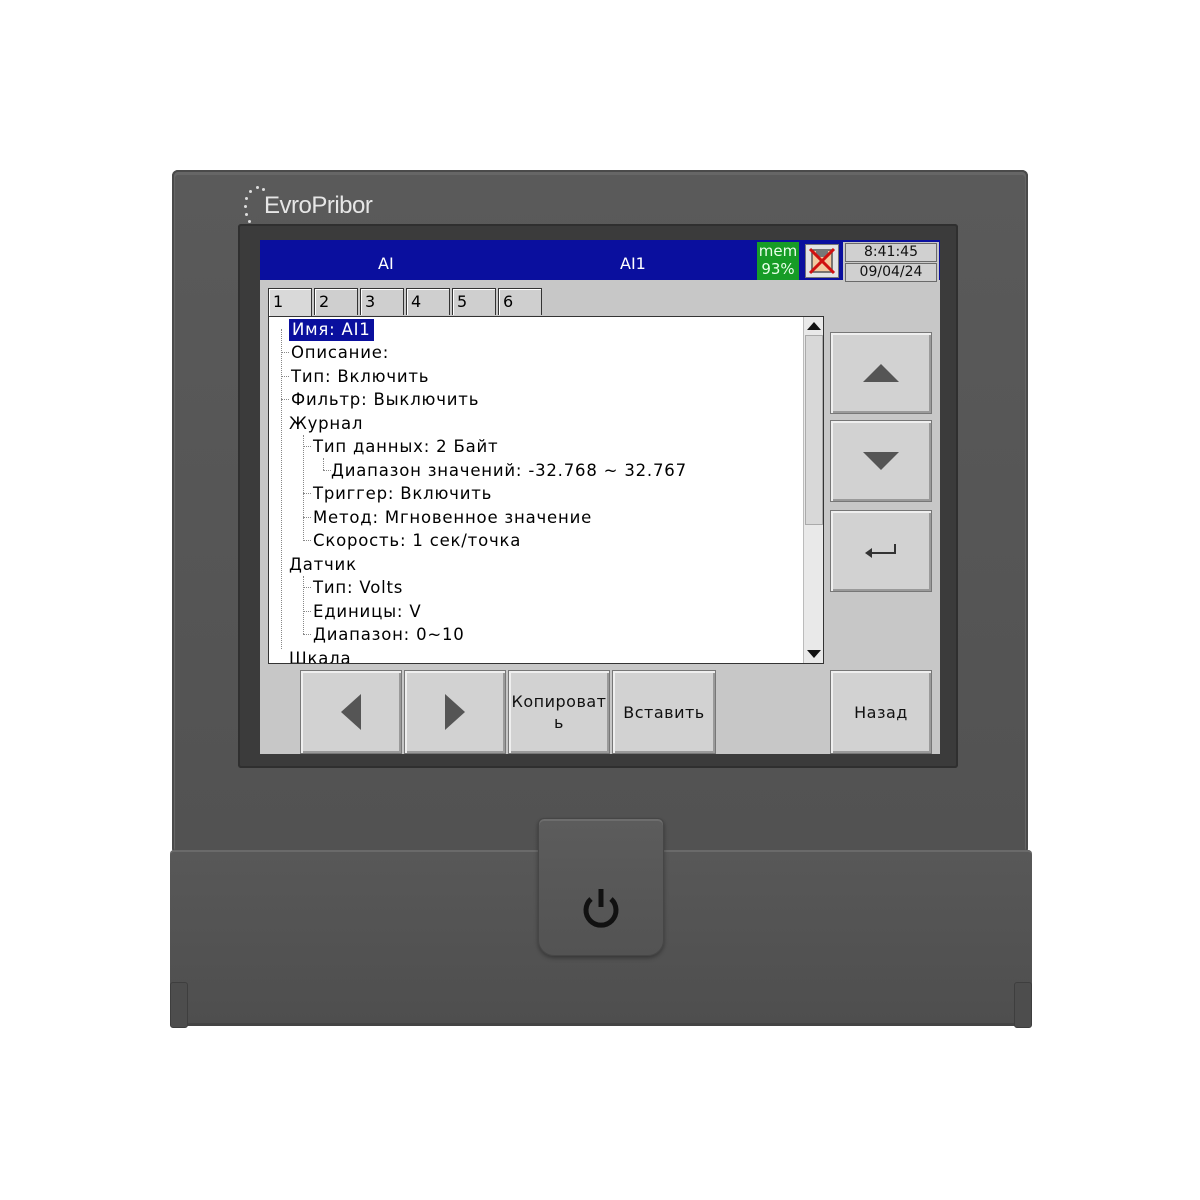  Describe the element at coordinates (891, 272) in the screenshot. I see `clock-date: 09/04/24` at that location.